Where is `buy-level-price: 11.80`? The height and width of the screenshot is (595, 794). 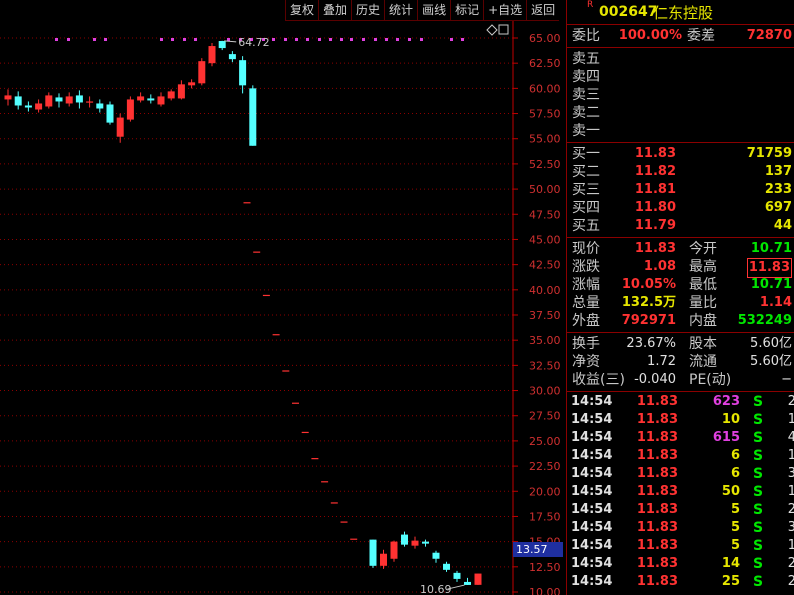
buy-level-price: 11.80 is located at coordinates (655, 207).